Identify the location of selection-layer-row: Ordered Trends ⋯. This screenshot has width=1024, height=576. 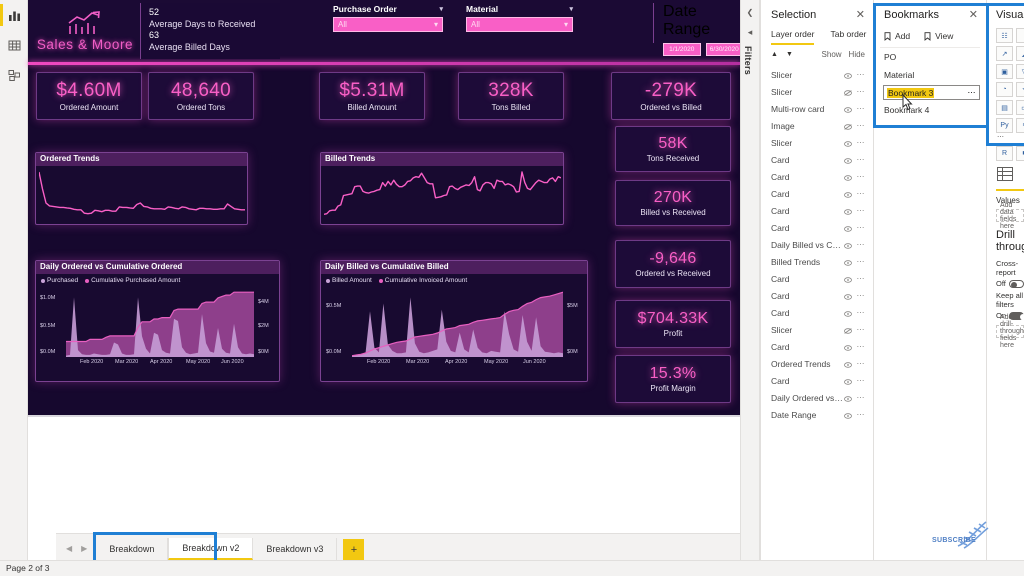
(817, 363).